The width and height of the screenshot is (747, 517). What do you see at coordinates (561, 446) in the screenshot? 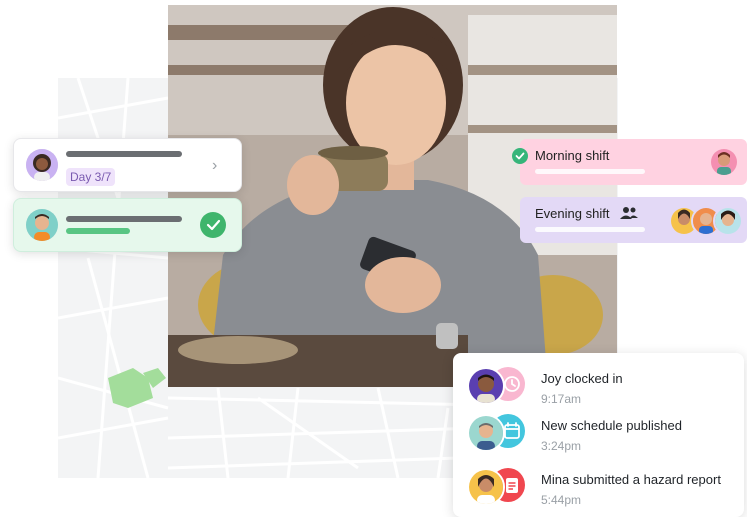
I see `feed-time: 3:24pm` at bounding box center [561, 446].